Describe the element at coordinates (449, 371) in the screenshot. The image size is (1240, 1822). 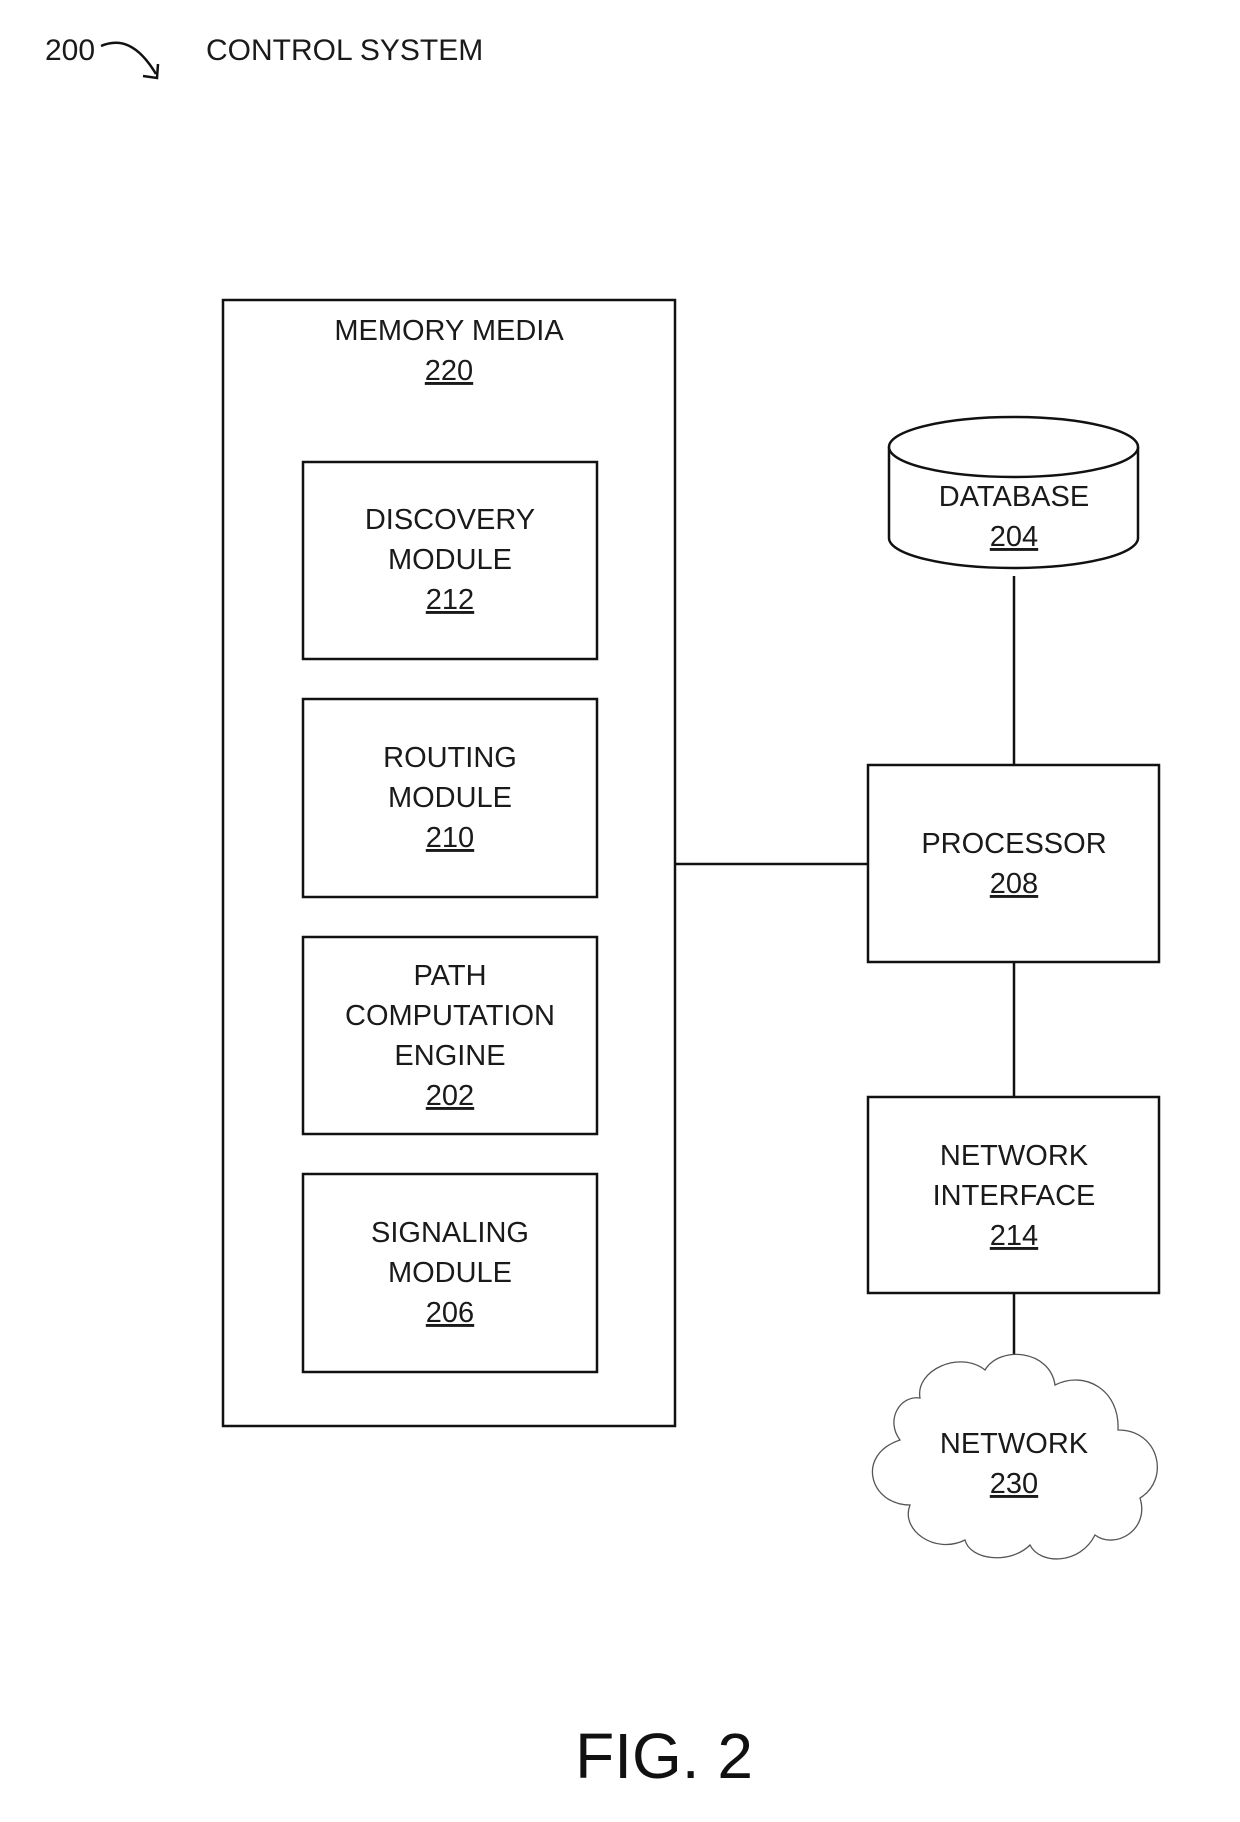
I see `memory-media-number: 220` at that location.